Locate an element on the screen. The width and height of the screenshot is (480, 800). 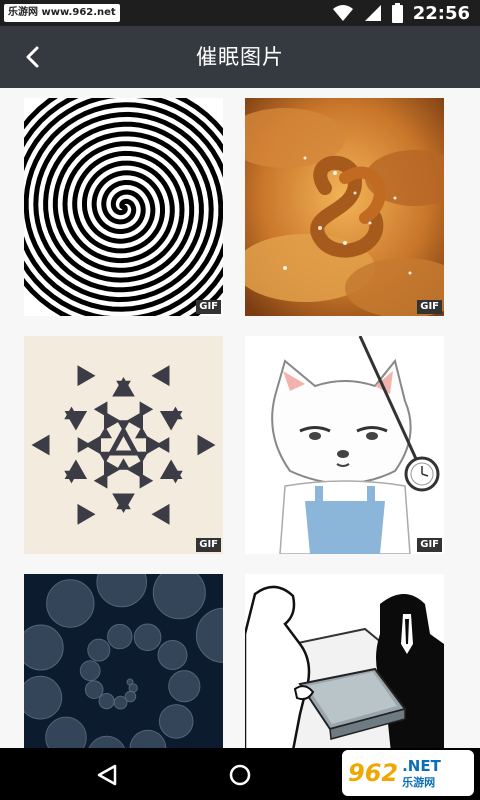
image-card-cat-pendulum: GIF is located at coordinates (344, 445).